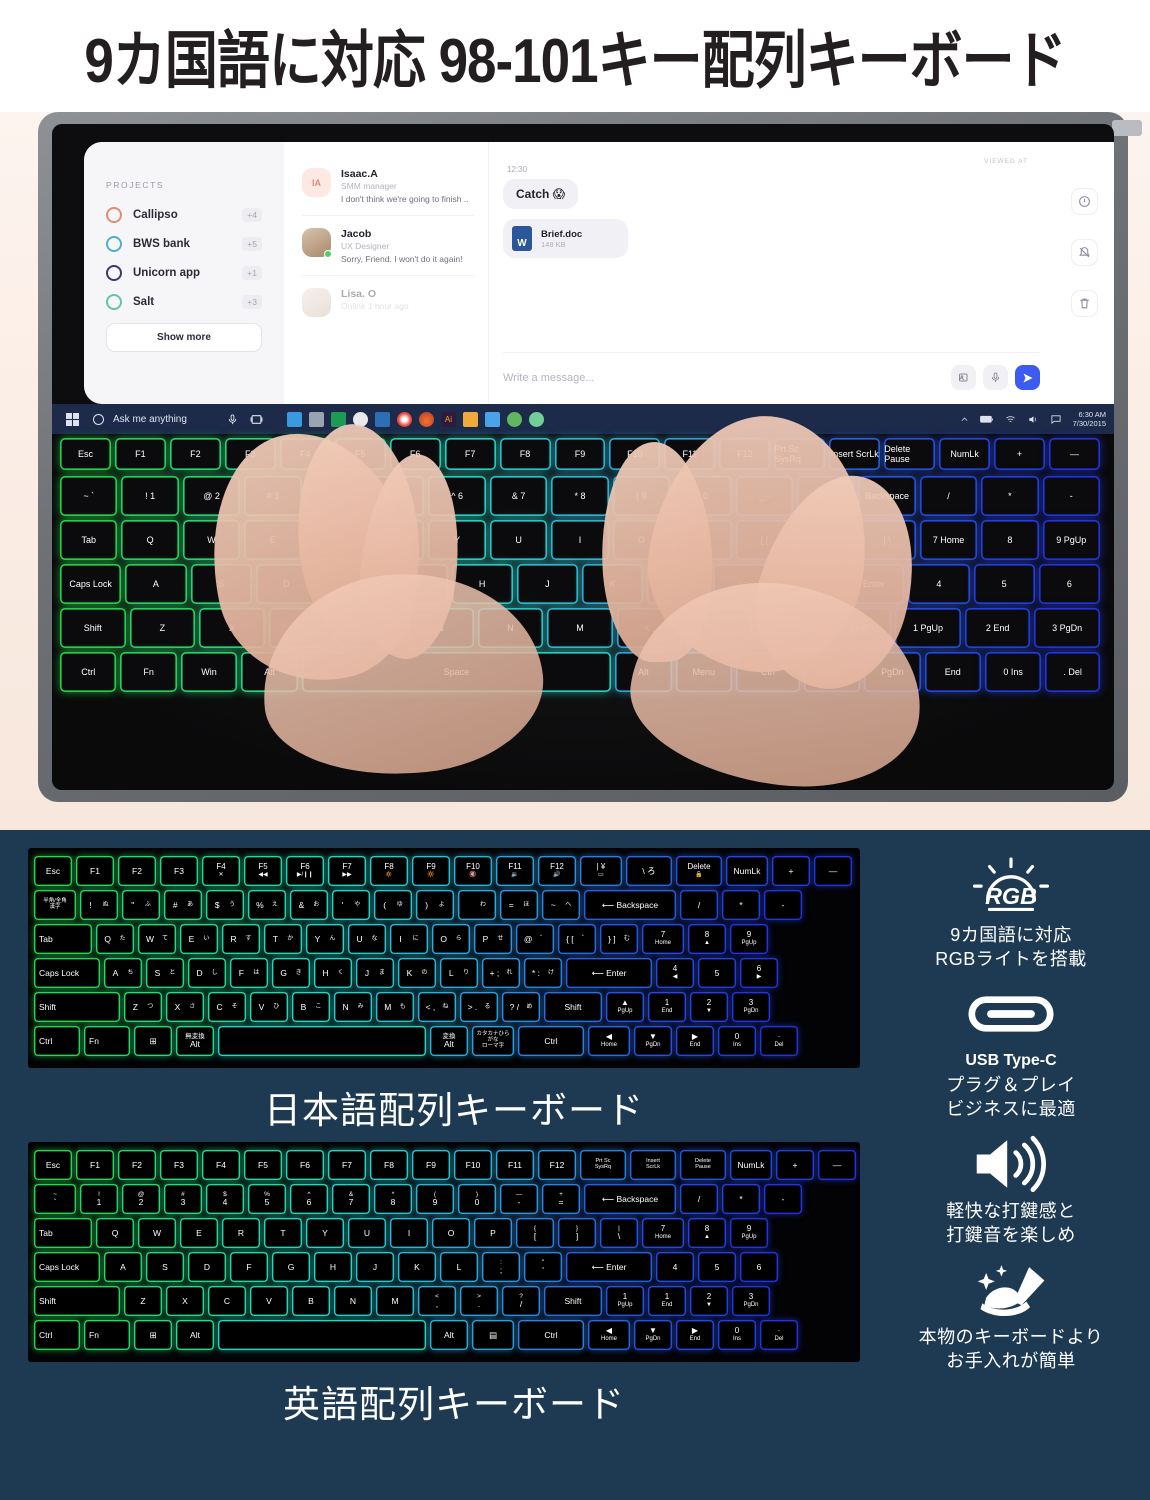  I want to click on keyboard-key: Bこ, so click(311, 1007).